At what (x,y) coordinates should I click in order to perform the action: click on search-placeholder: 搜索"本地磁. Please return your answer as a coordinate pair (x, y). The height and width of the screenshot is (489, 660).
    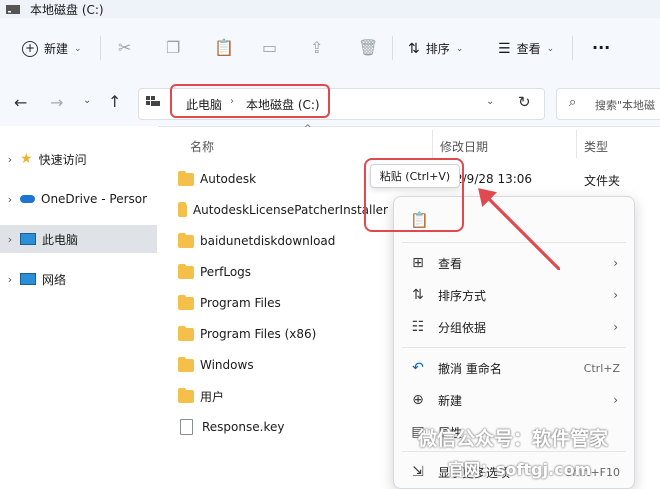
    Looking at the image, I should click on (625, 105).